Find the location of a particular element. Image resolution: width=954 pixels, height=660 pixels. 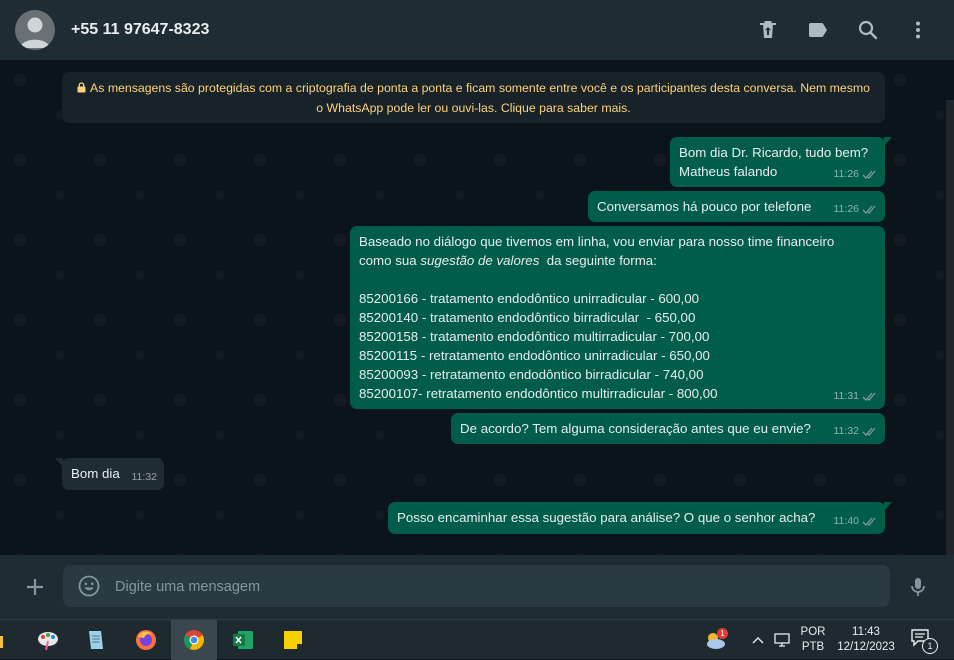

contact-avatar is located at coordinates (35, 30).